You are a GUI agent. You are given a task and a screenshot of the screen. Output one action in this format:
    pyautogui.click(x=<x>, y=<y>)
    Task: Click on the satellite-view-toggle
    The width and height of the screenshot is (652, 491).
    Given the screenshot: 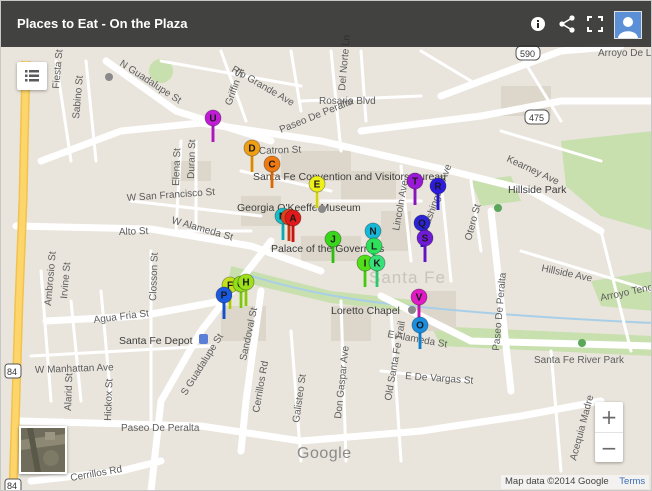 What is the action you would take?
    pyautogui.click(x=43, y=450)
    